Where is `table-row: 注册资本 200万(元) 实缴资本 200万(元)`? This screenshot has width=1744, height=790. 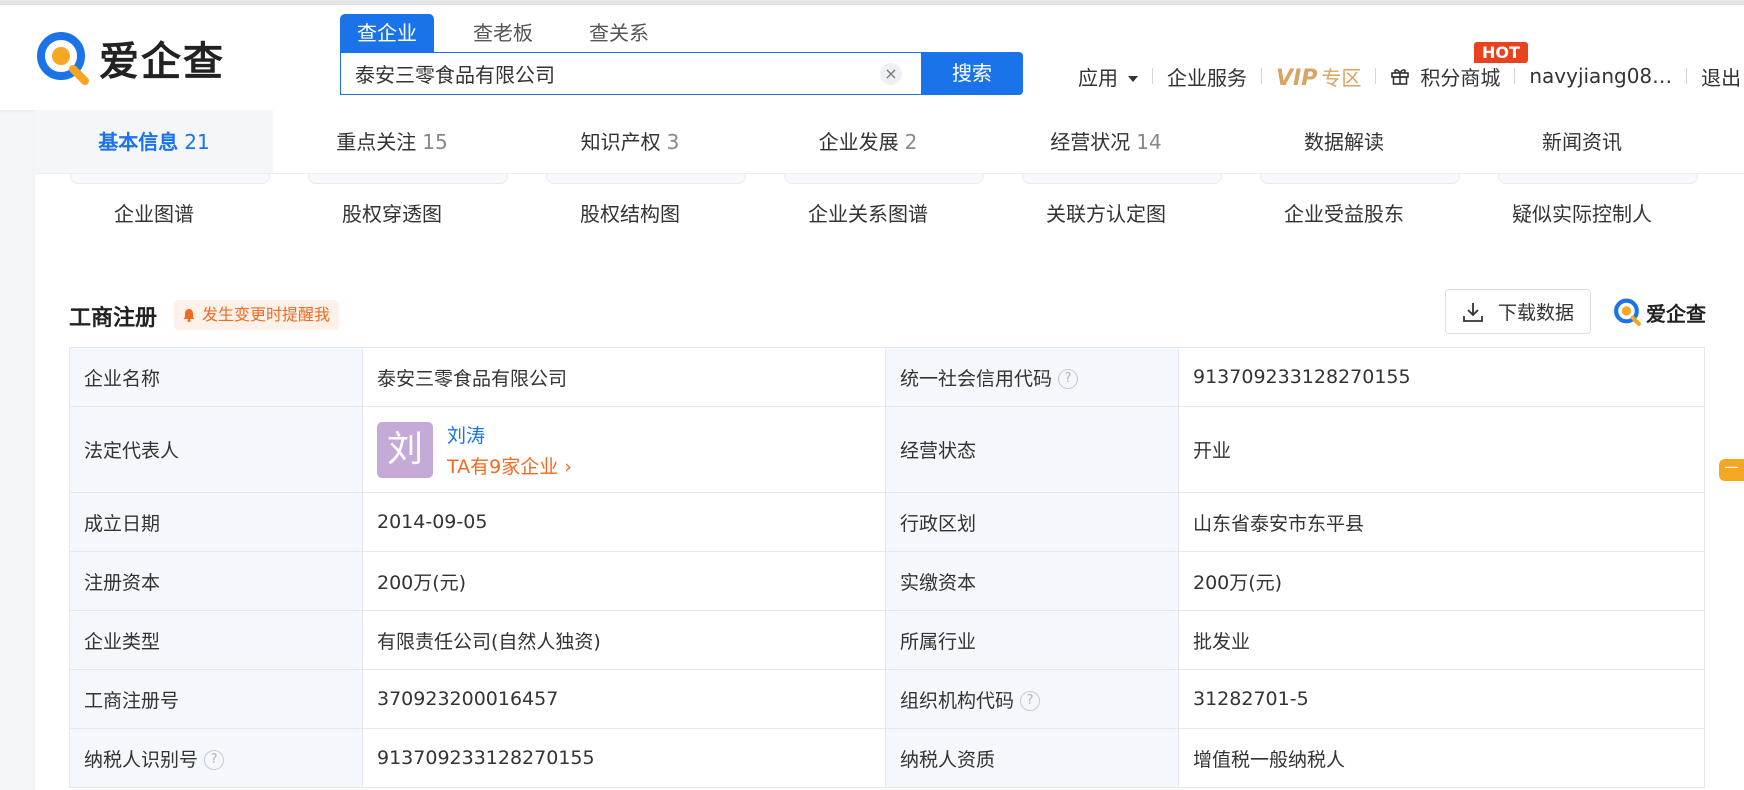
table-row: 注册资本 200万(元) 实缴资本 200万(元) is located at coordinates (887, 581).